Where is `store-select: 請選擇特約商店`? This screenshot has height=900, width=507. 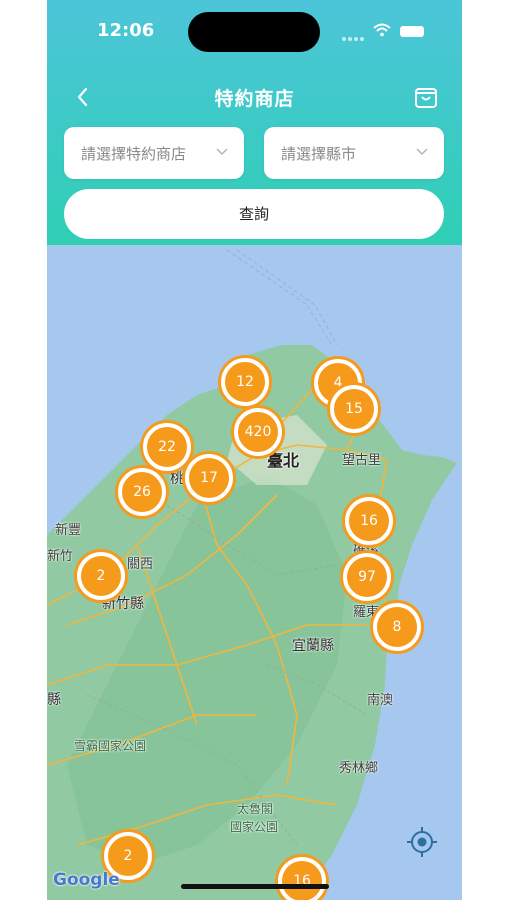 store-select: 請選擇特約商店 is located at coordinates (154, 153).